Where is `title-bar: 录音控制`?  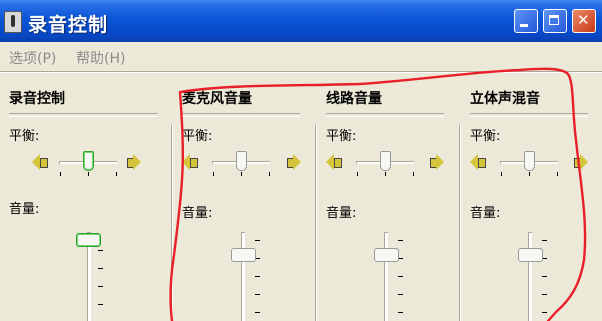 title-bar: 录音控制 is located at coordinates (301, 21).